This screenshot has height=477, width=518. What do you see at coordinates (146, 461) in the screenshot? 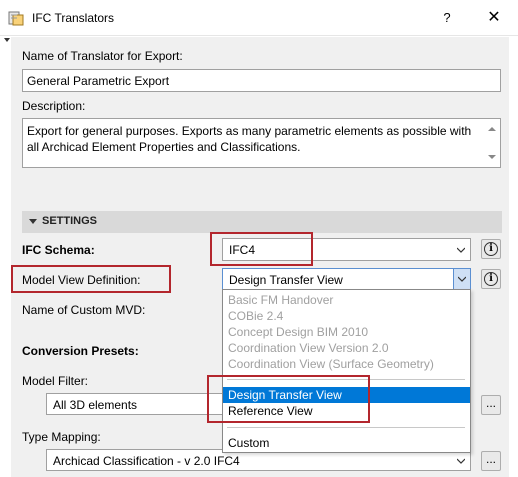
I see `type-mapping-value: Archicad Classification - v 2.0 IFC4` at bounding box center [146, 461].